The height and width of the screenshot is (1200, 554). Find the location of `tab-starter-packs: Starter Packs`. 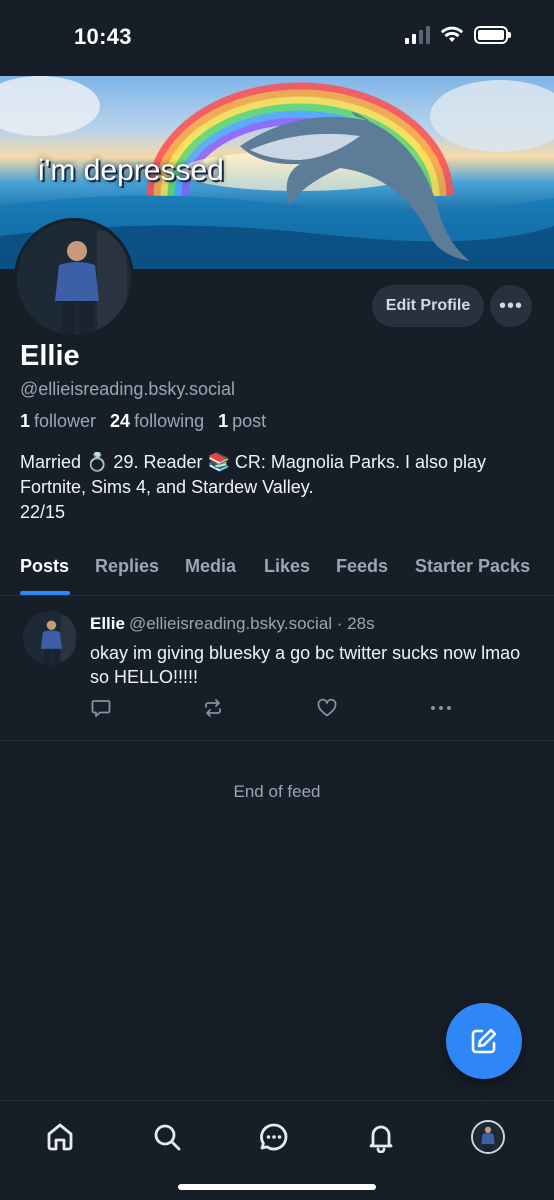

tab-starter-packs: Starter Packs is located at coordinates (472, 566).